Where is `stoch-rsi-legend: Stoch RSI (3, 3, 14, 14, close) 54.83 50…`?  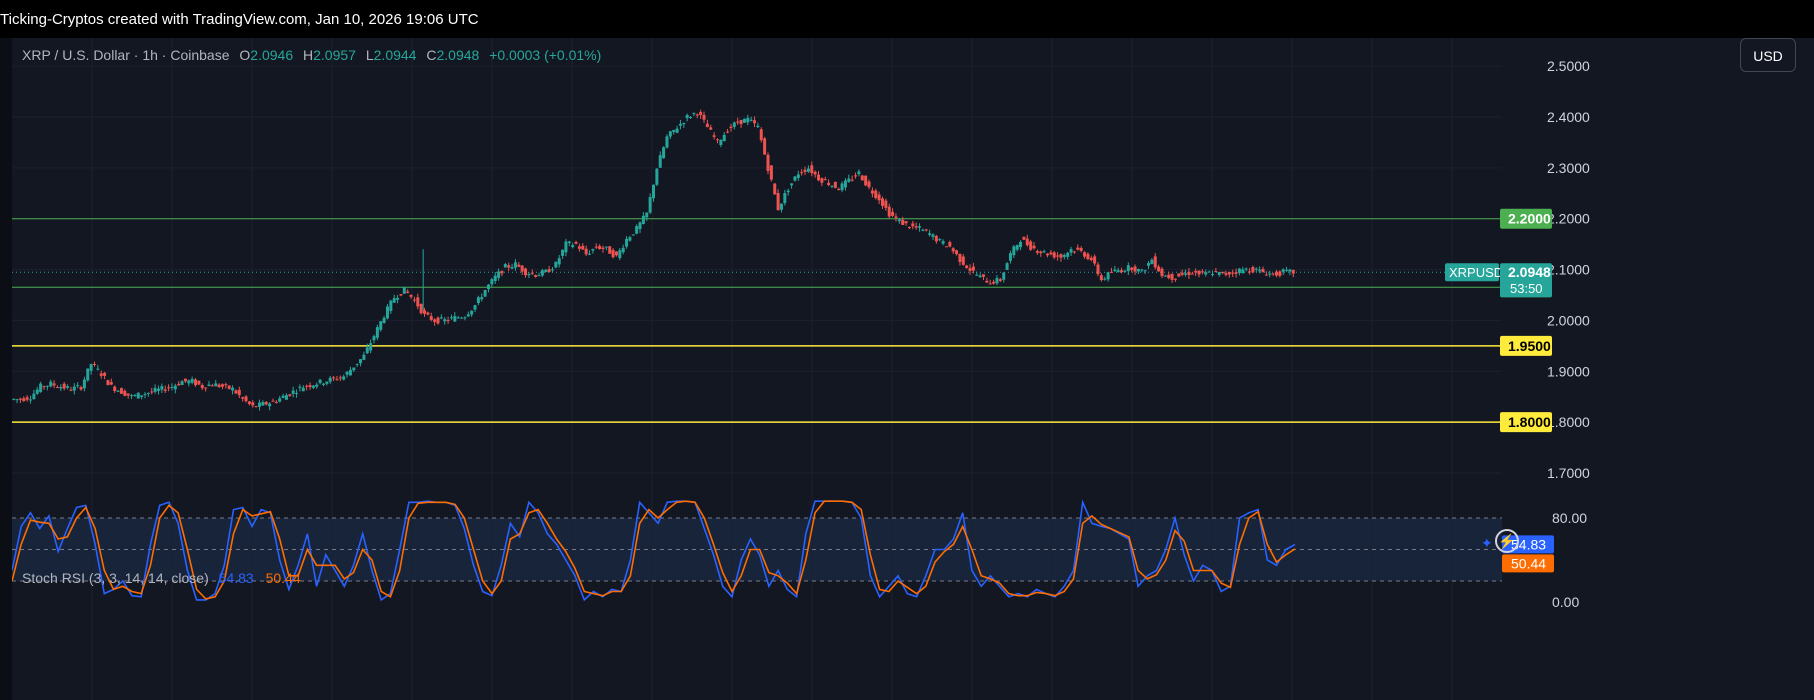
stoch-rsi-legend: Stoch RSI (3, 3, 14, 14, close) 54.83 50… is located at coordinates (161, 578).